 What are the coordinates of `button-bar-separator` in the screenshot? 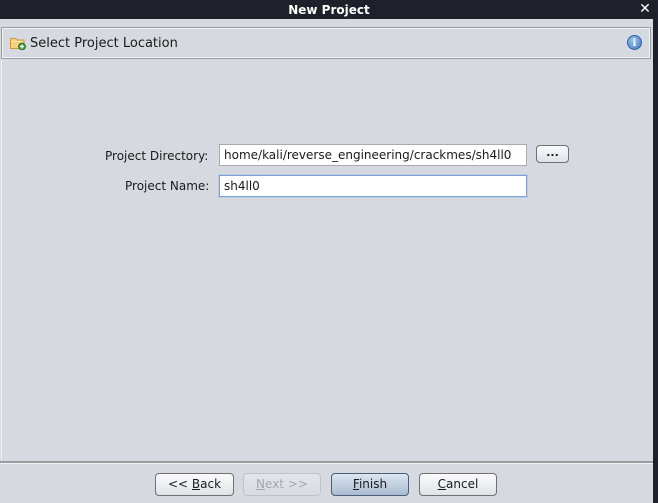 It's located at (326, 462).